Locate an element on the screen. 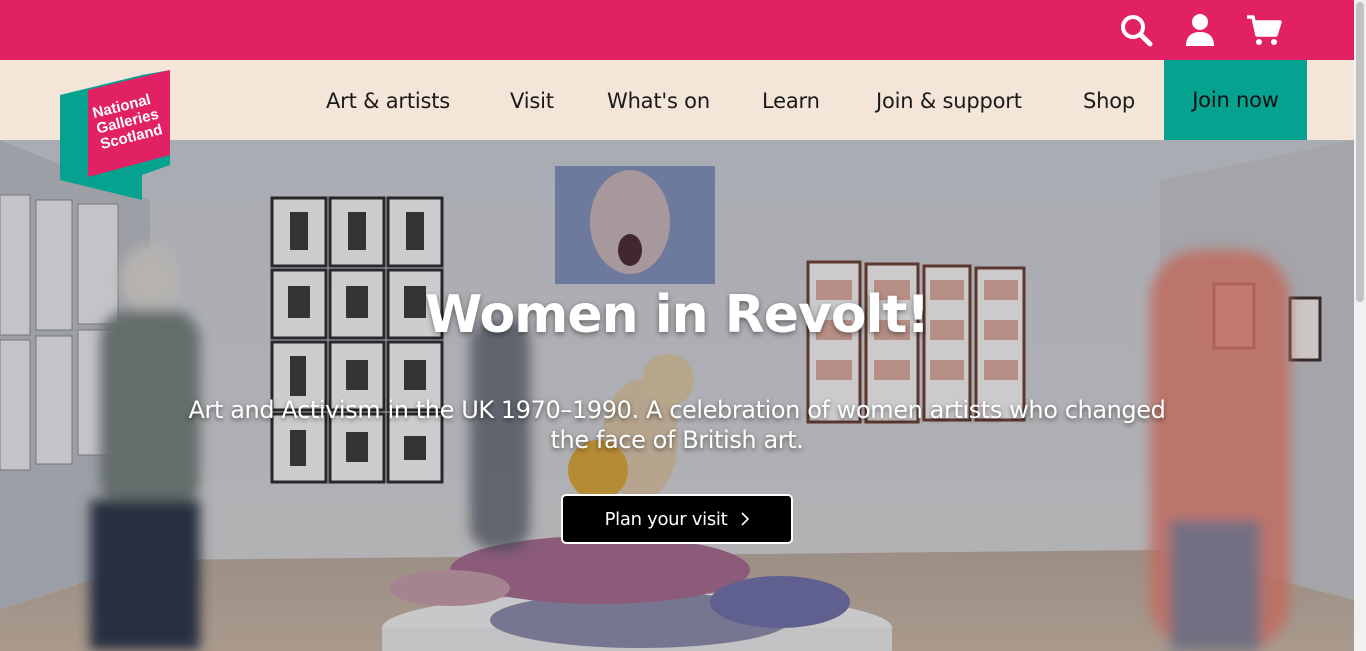 The image size is (1366, 651). search-icon is located at coordinates (1136, 30).